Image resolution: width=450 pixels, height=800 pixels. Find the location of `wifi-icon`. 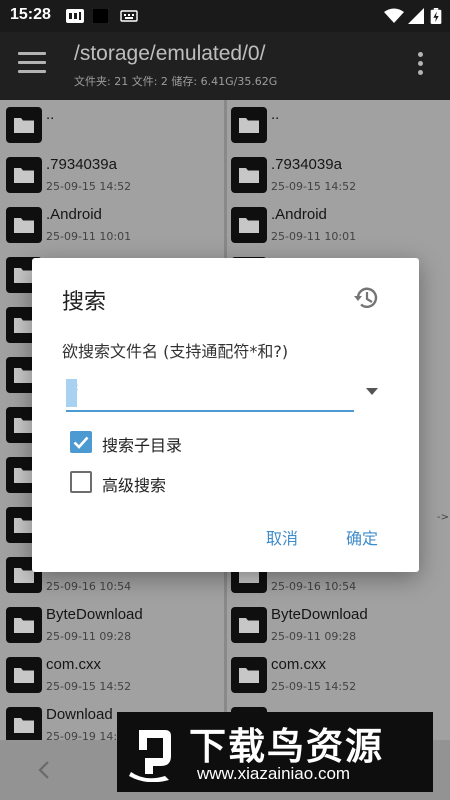

wifi-icon is located at coordinates (394, 15).